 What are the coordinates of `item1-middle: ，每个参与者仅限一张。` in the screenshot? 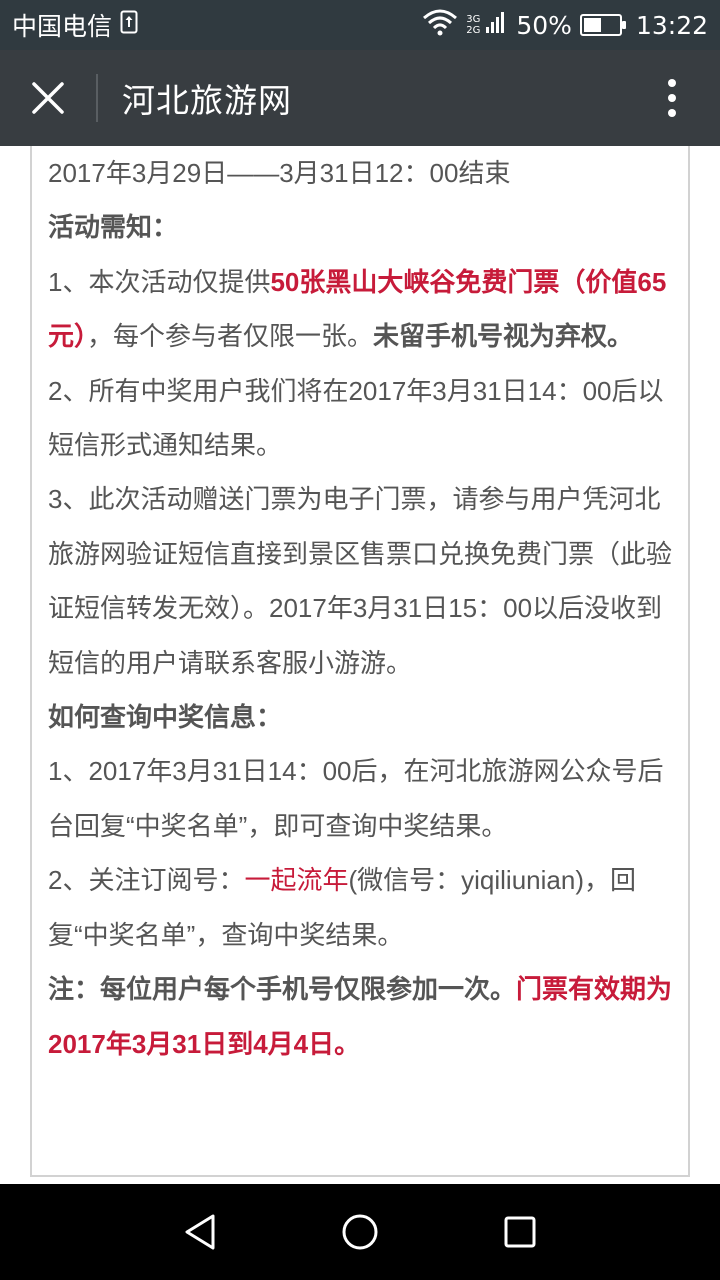 It's located at (230, 336).